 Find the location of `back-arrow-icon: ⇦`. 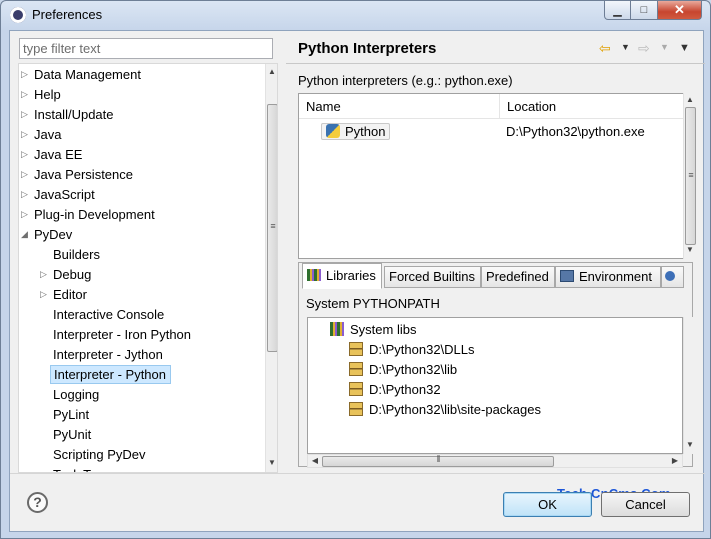

back-arrow-icon: ⇦ is located at coordinates (605, 48).